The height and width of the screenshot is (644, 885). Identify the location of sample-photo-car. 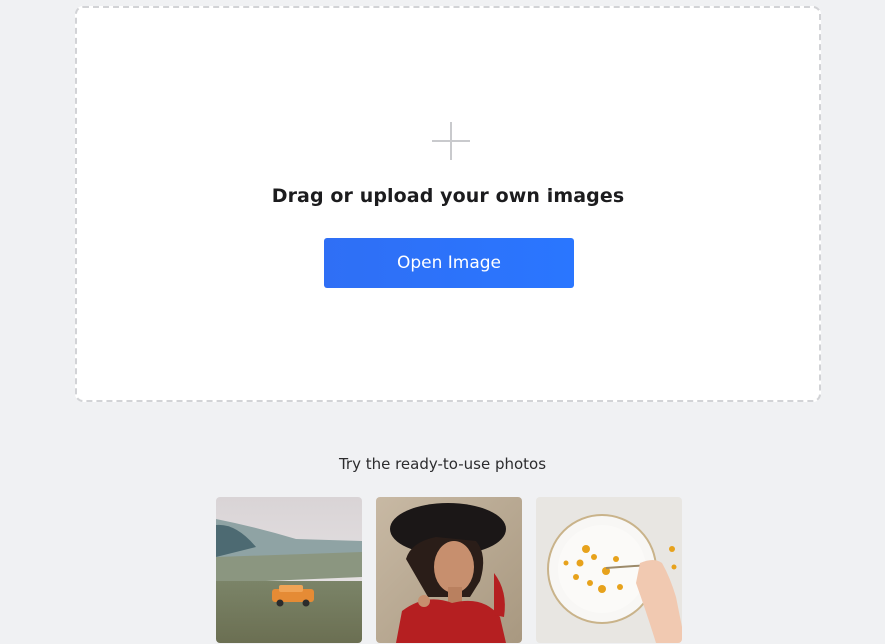
(289, 570).